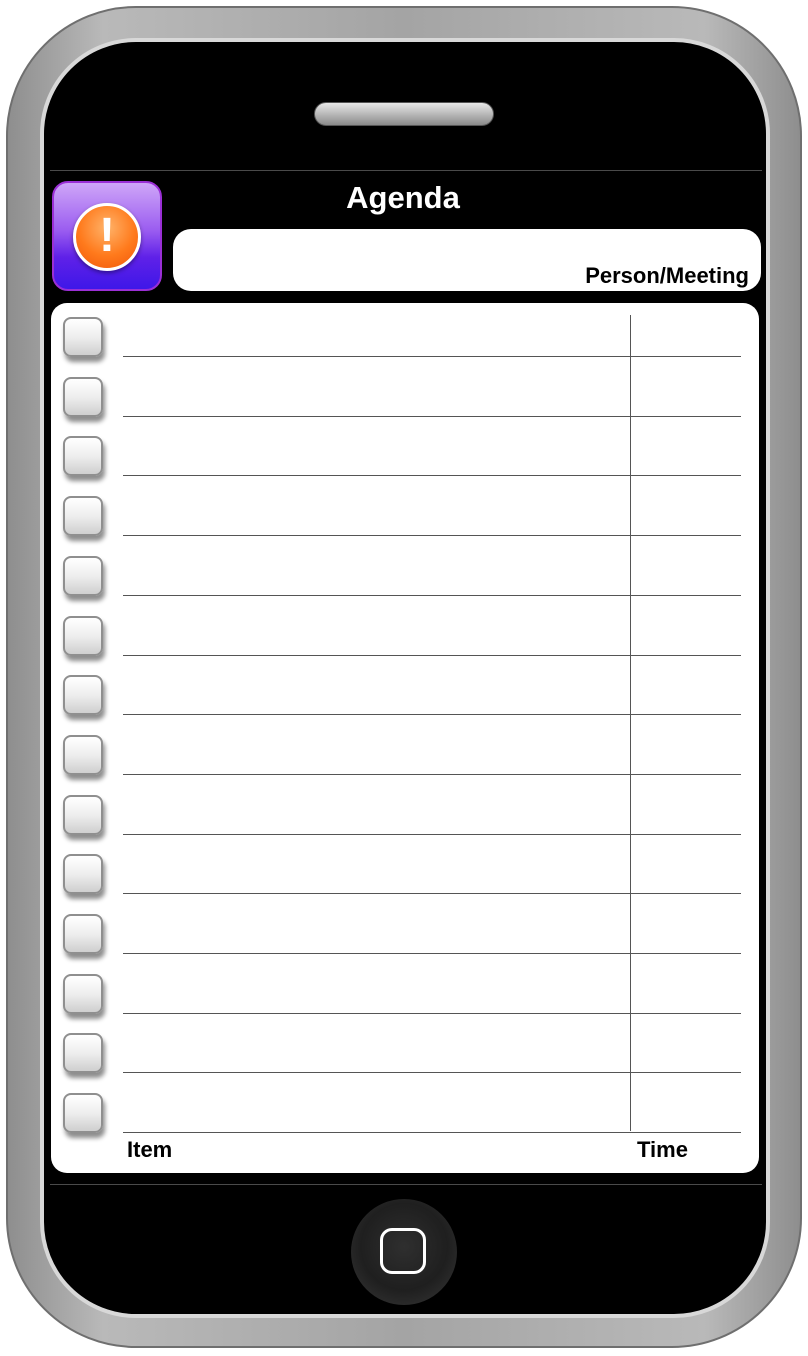 The width and height of the screenshot is (808, 1356). I want to click on home-button-icon, so click(403, 1251).